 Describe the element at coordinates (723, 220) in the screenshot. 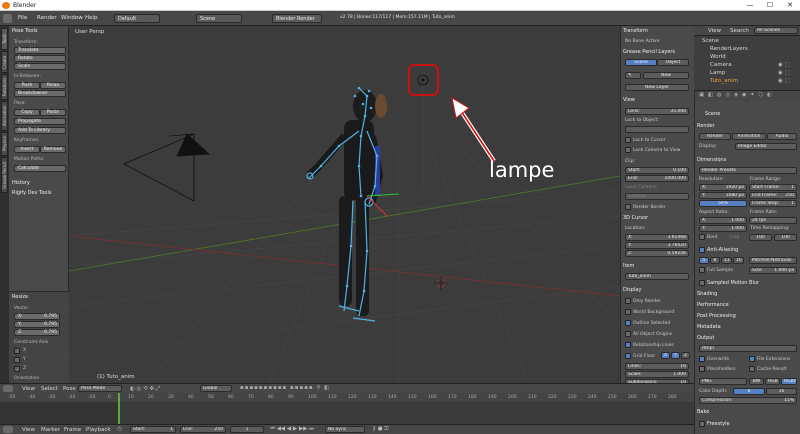

I see `aspect-x-field: X: 1.000` at that location.